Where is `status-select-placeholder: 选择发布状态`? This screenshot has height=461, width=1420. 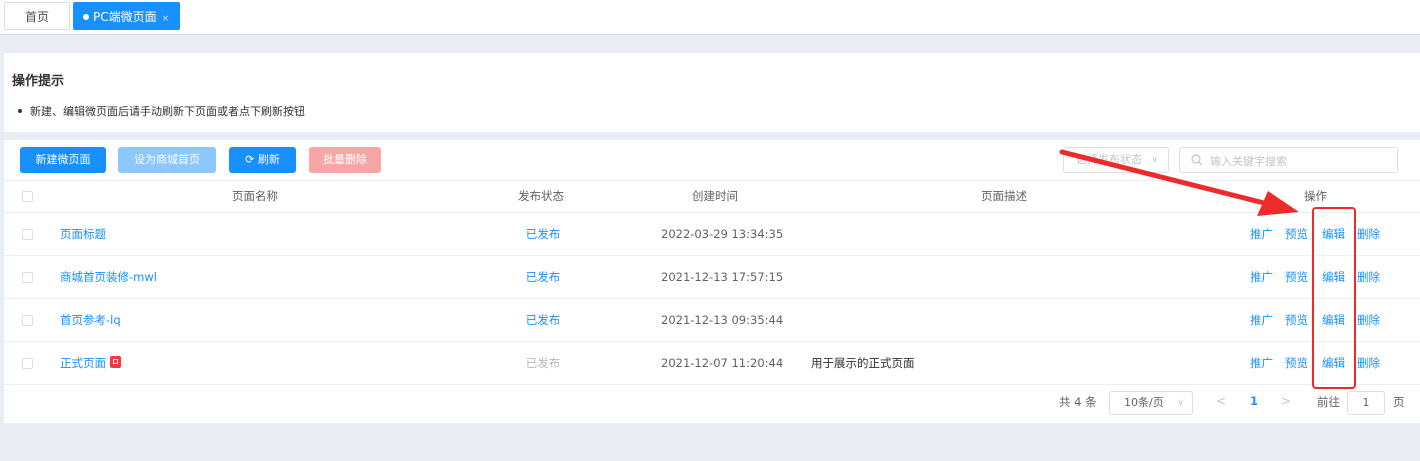 status-select-placeholder: 选择发布状态 is located at coordinates (1109, 159).